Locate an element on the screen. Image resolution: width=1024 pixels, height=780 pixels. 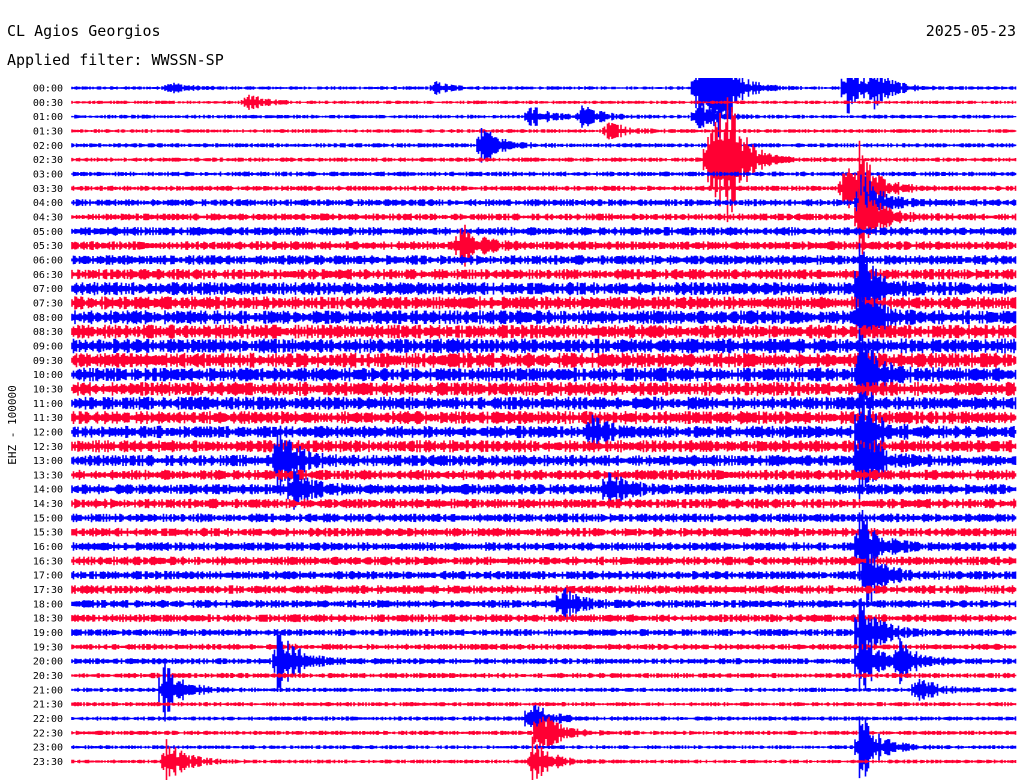
row-time-label: 18:00 is located at coordinates (48, 604).